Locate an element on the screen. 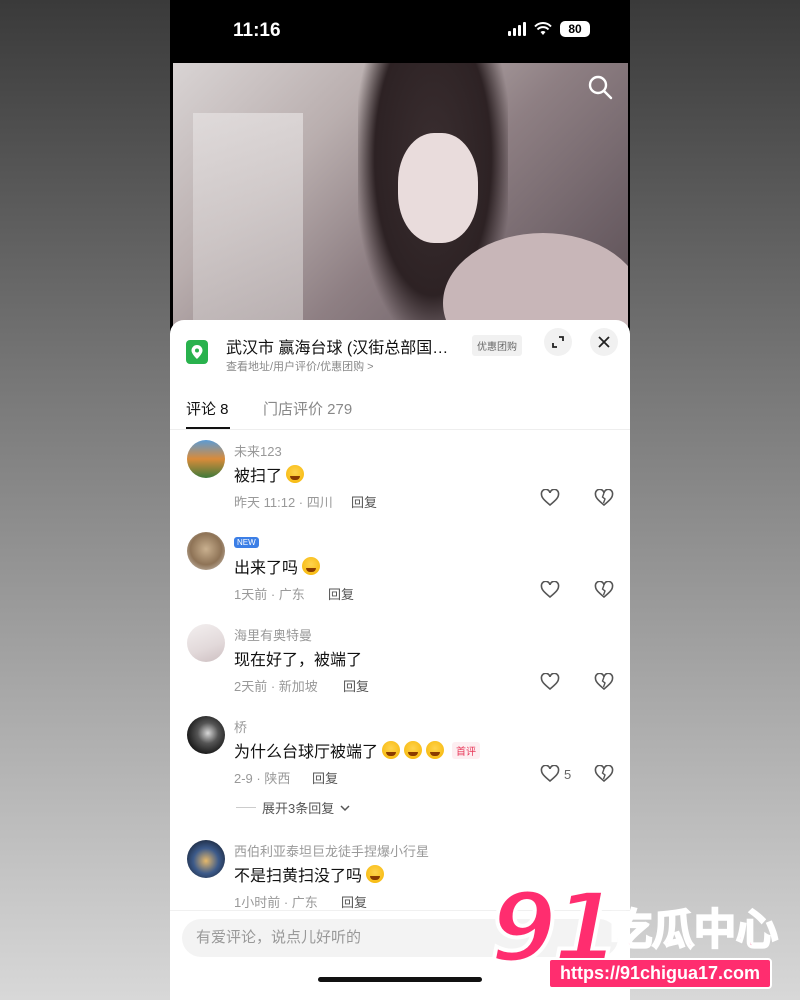  first-review-tag: 首评 is located at coordinates (466, 750).